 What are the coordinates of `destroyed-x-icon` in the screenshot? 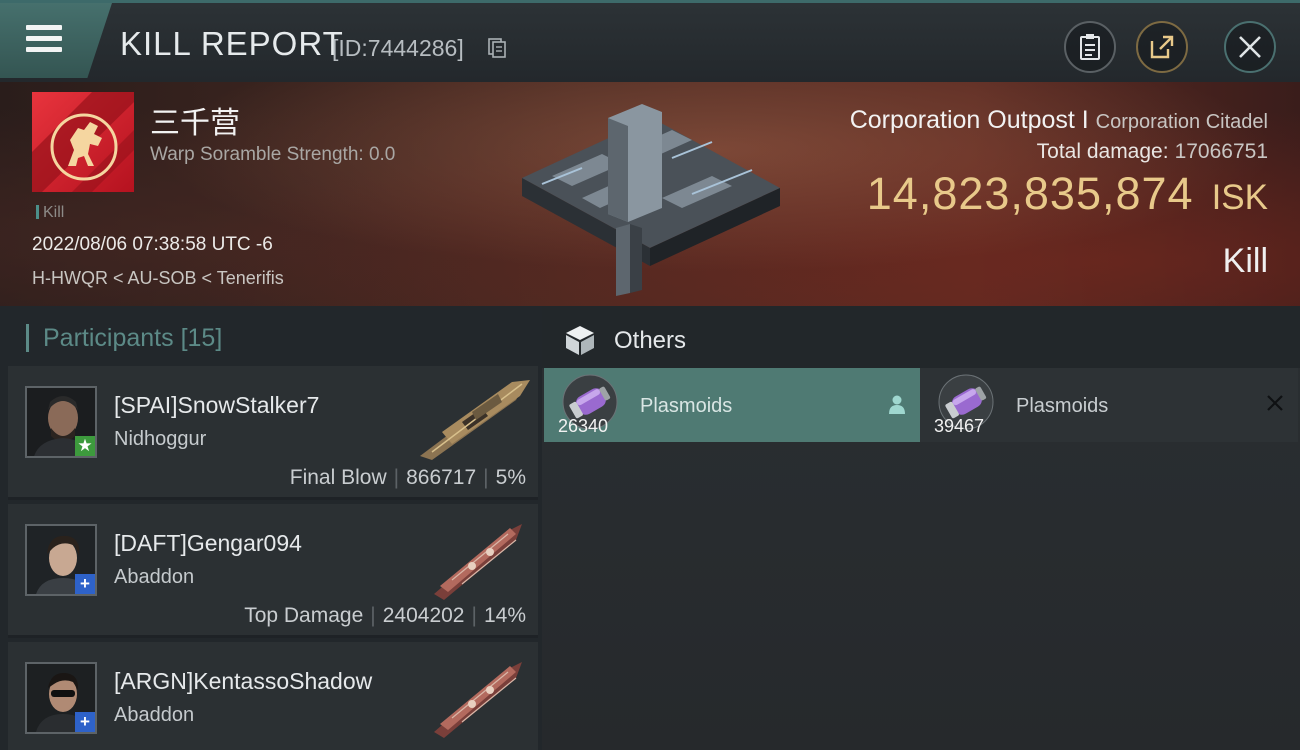 It's located at (1275, 403).